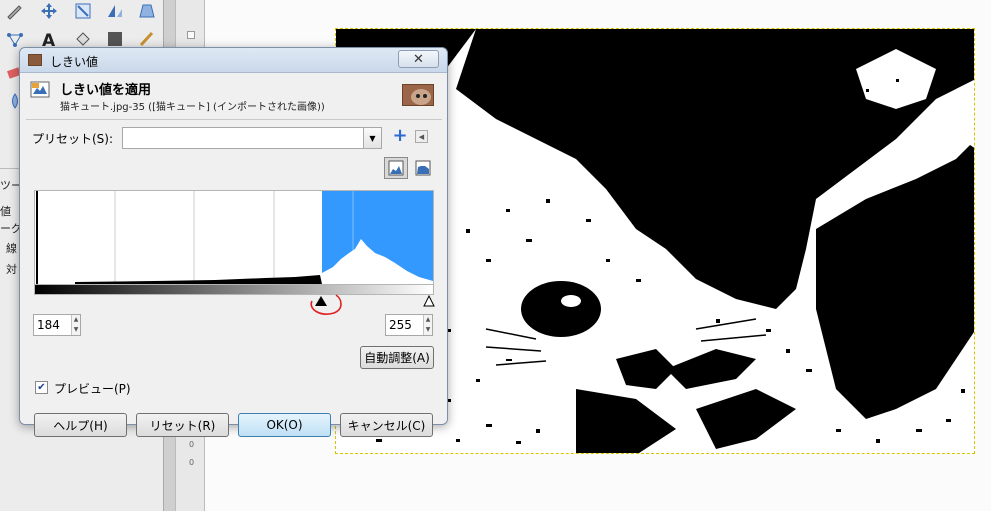 The width and height of the screenshot is (991, 511). What do you see at coordinates (386, 425) in the screenshot?
I see `cancel-button: キャンセル(C)` at bounding box center [386, 425].